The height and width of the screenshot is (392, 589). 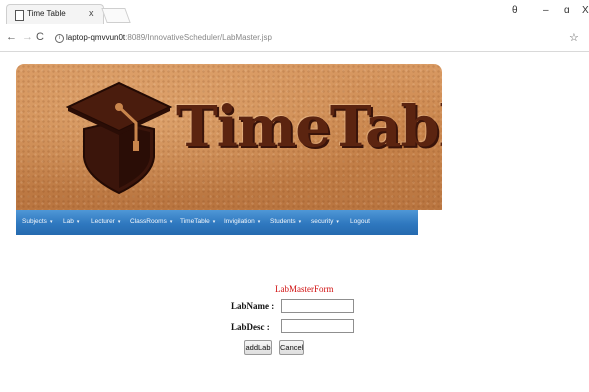 What do you see at coordinates (515, 10) in the screenshot?
I see `account-icon: θ` at bounding box center [515, 10].